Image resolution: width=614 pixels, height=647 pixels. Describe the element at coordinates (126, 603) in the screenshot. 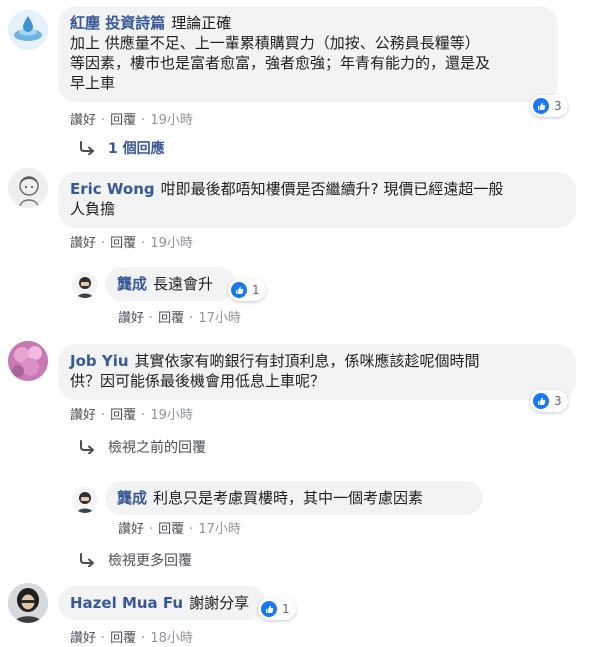

I see `comment-author: Hazel Mua Fu` at that location.